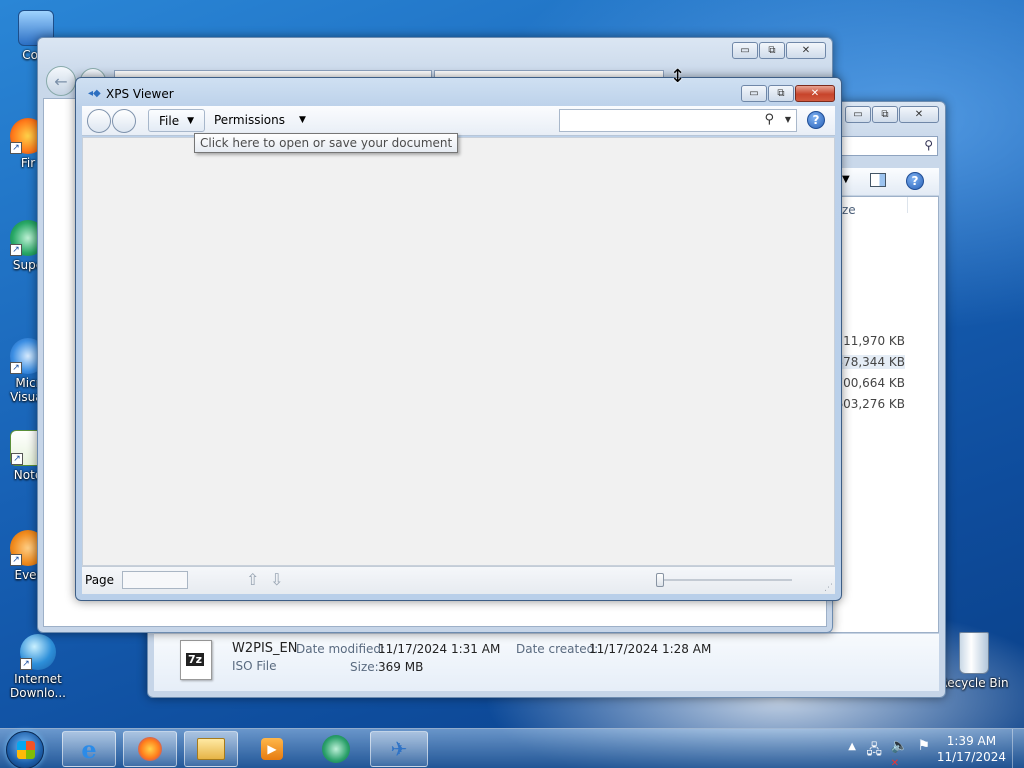  I want to click on taskbar-app, so click(336, 749).